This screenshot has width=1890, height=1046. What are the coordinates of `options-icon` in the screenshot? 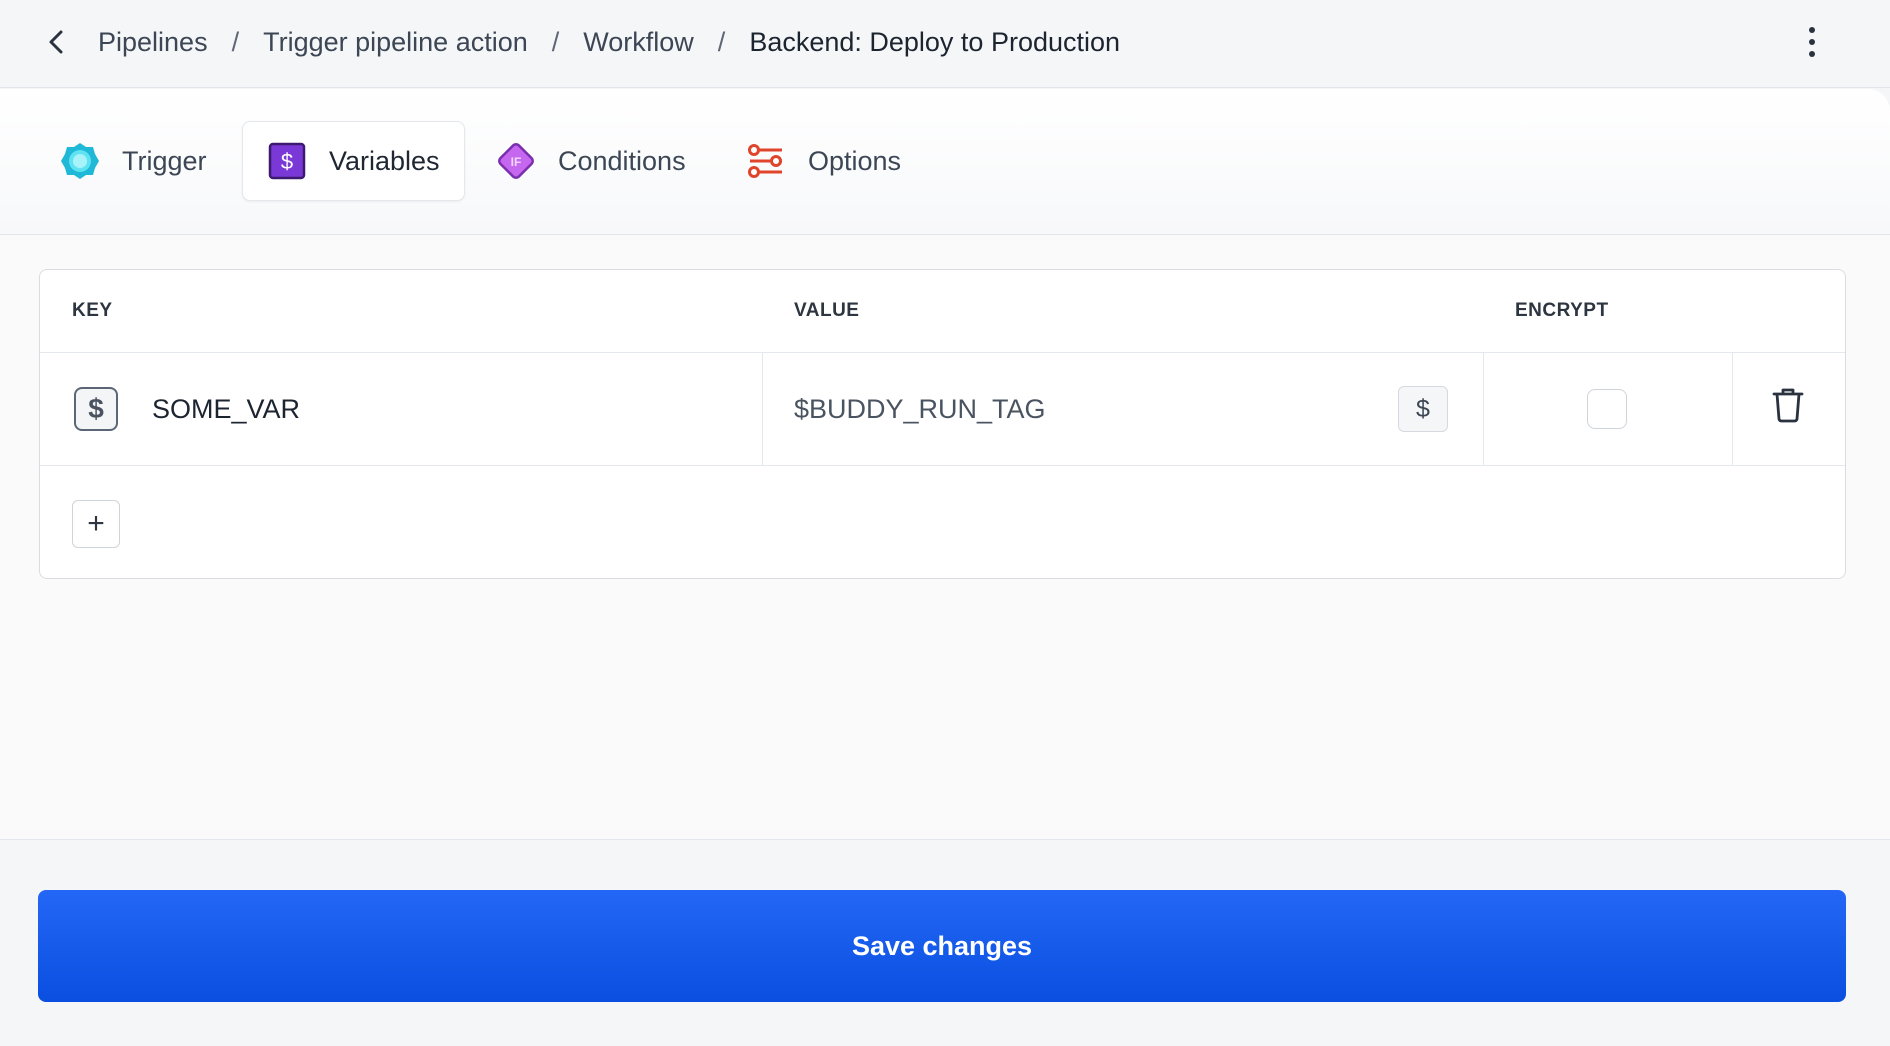 It's located at (766, 161).